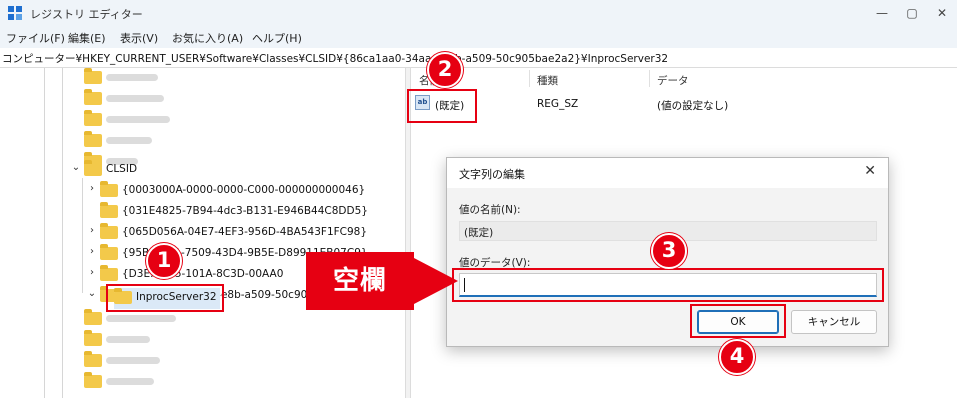 This screenshot has width=957, height=398. What do you see at coordinates (478, 13) in the screenshot?
I see `title-bar: レジストリ エディター — ▢ ✕` at bounding box center [478, 13].